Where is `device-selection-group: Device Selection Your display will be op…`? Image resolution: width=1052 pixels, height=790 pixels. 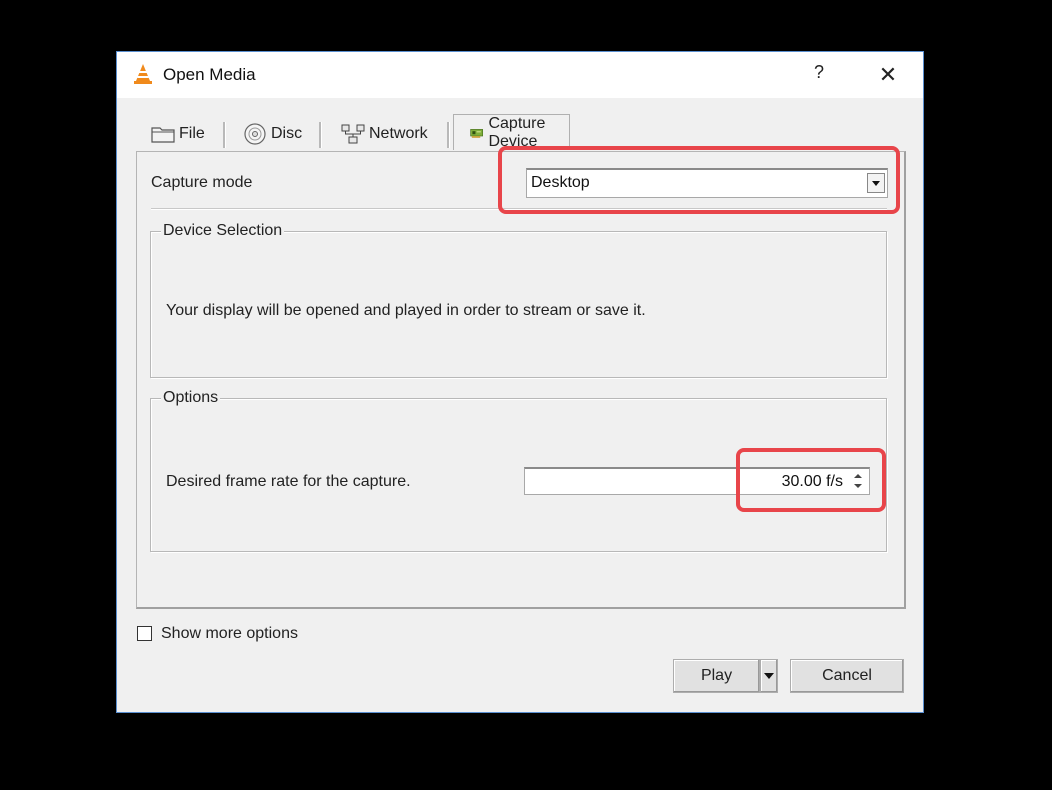
device-selection-group: Device Selection Your display will be op… is located at coordinates (518, 300).